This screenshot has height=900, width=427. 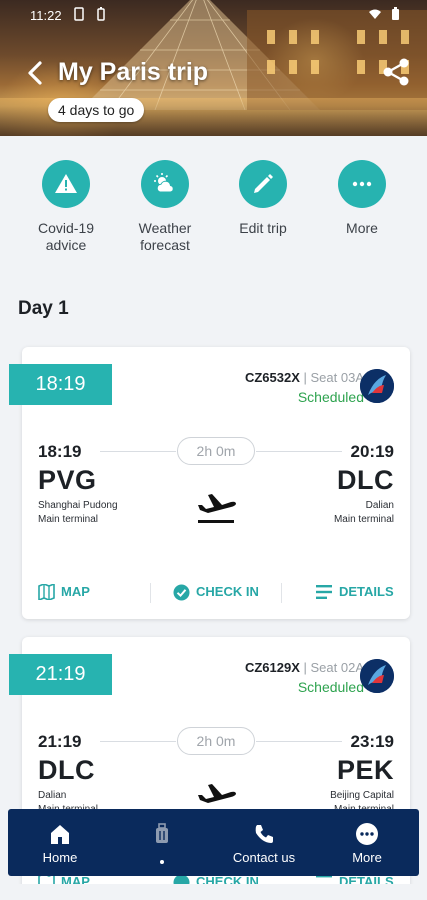 I want to click on nav-label: More, so click(x=367, y=857).